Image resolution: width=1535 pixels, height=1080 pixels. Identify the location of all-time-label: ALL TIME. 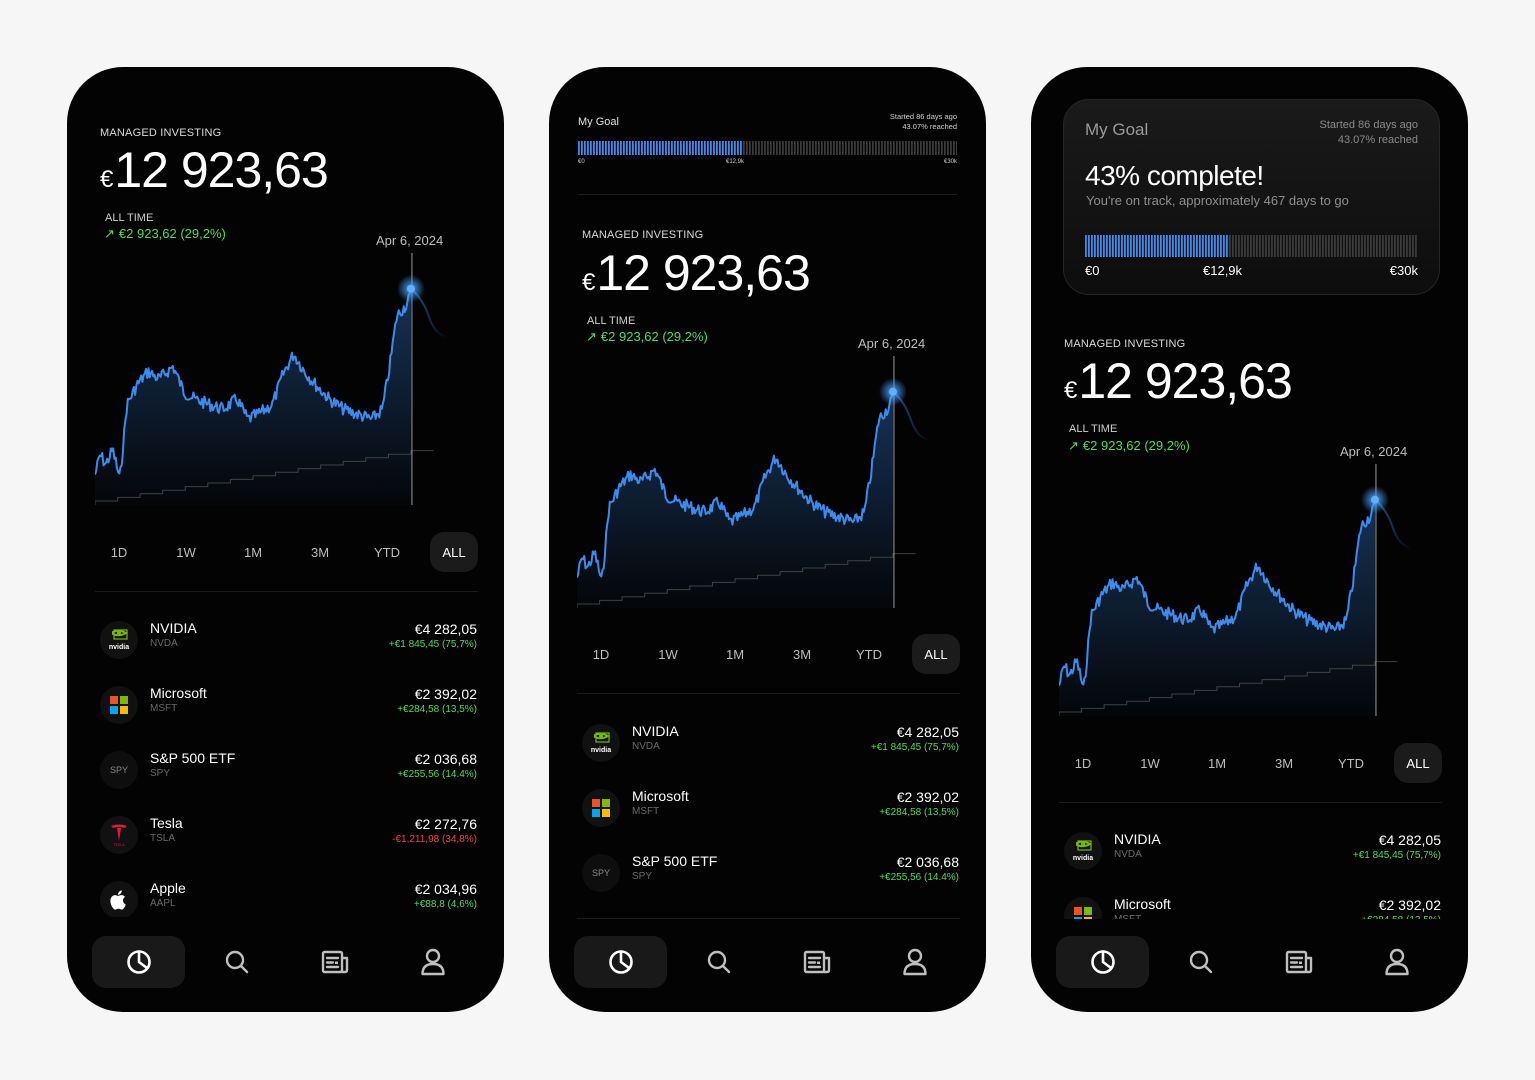
(129, 218).